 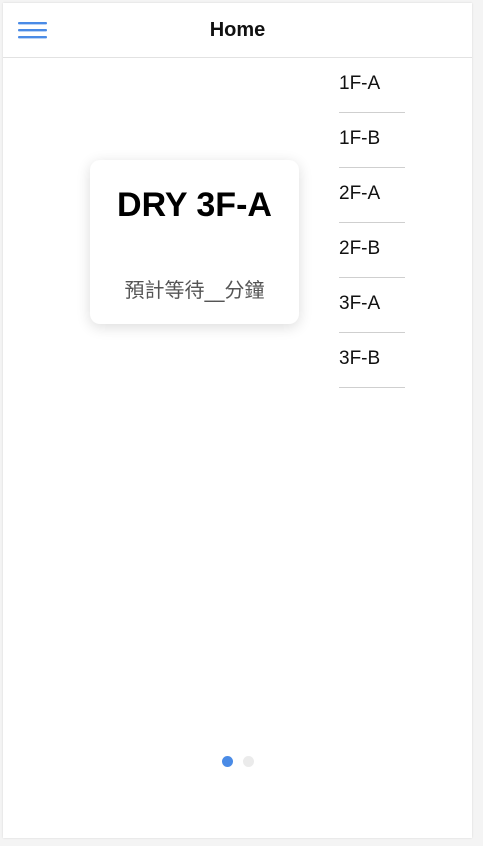 I want to click on floor-list: 1F-A 1F-B 2F-A 2F-B 3F-A 3F-B, so click(x=372, y=223).